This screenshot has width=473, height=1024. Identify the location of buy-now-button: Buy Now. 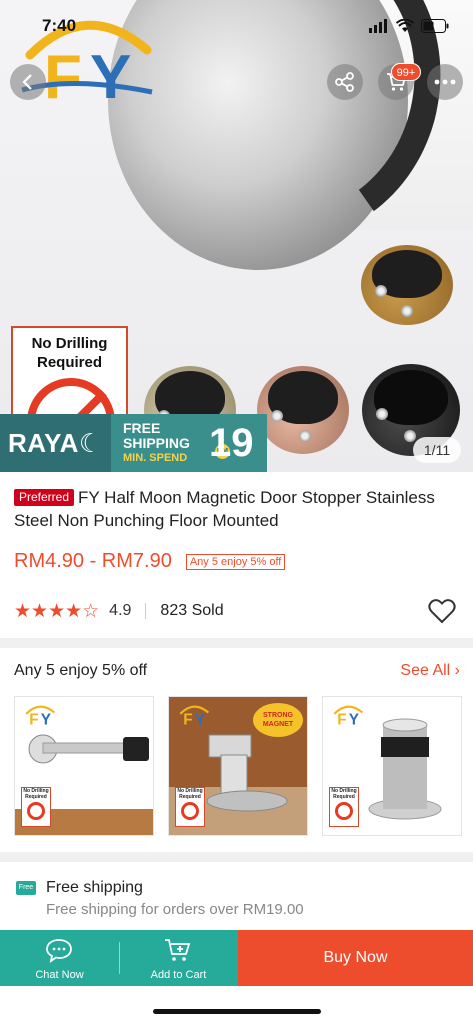
(355, 958).